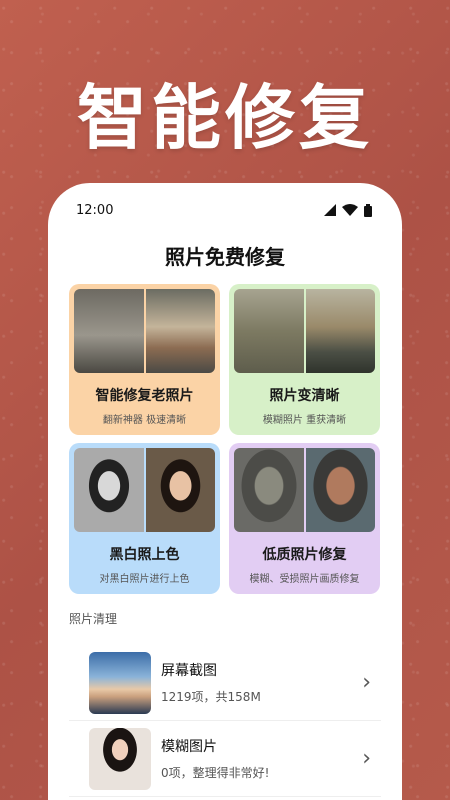 The height and width of the screenshot is (800, 450). I want to click on thumbnail-screenshots, so click(120, 682).